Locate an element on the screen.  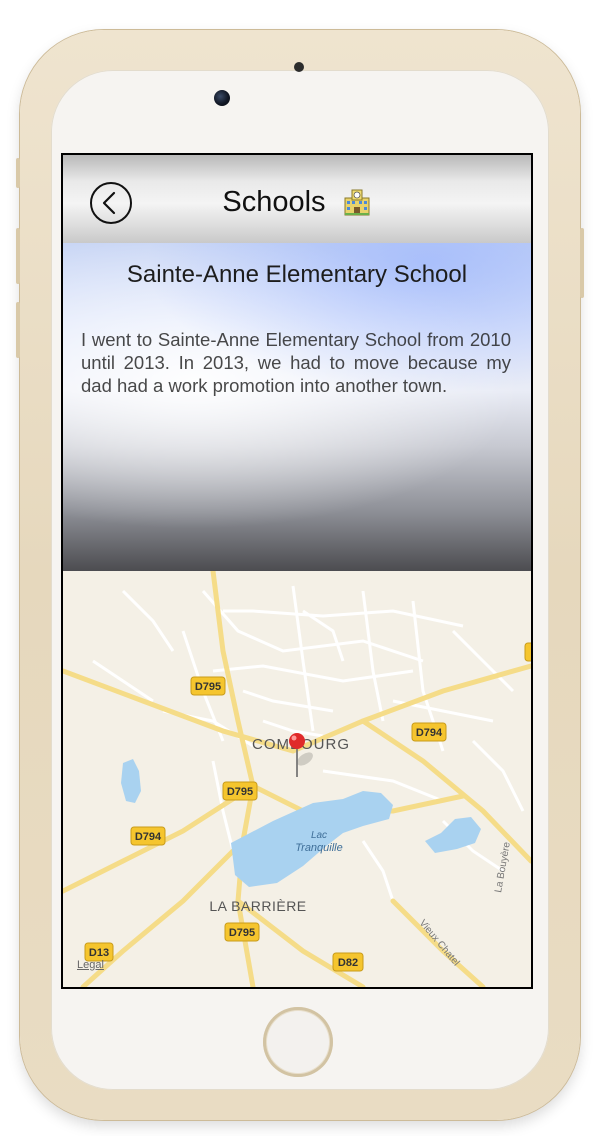
front-camera is located at coordinates (222, 98).